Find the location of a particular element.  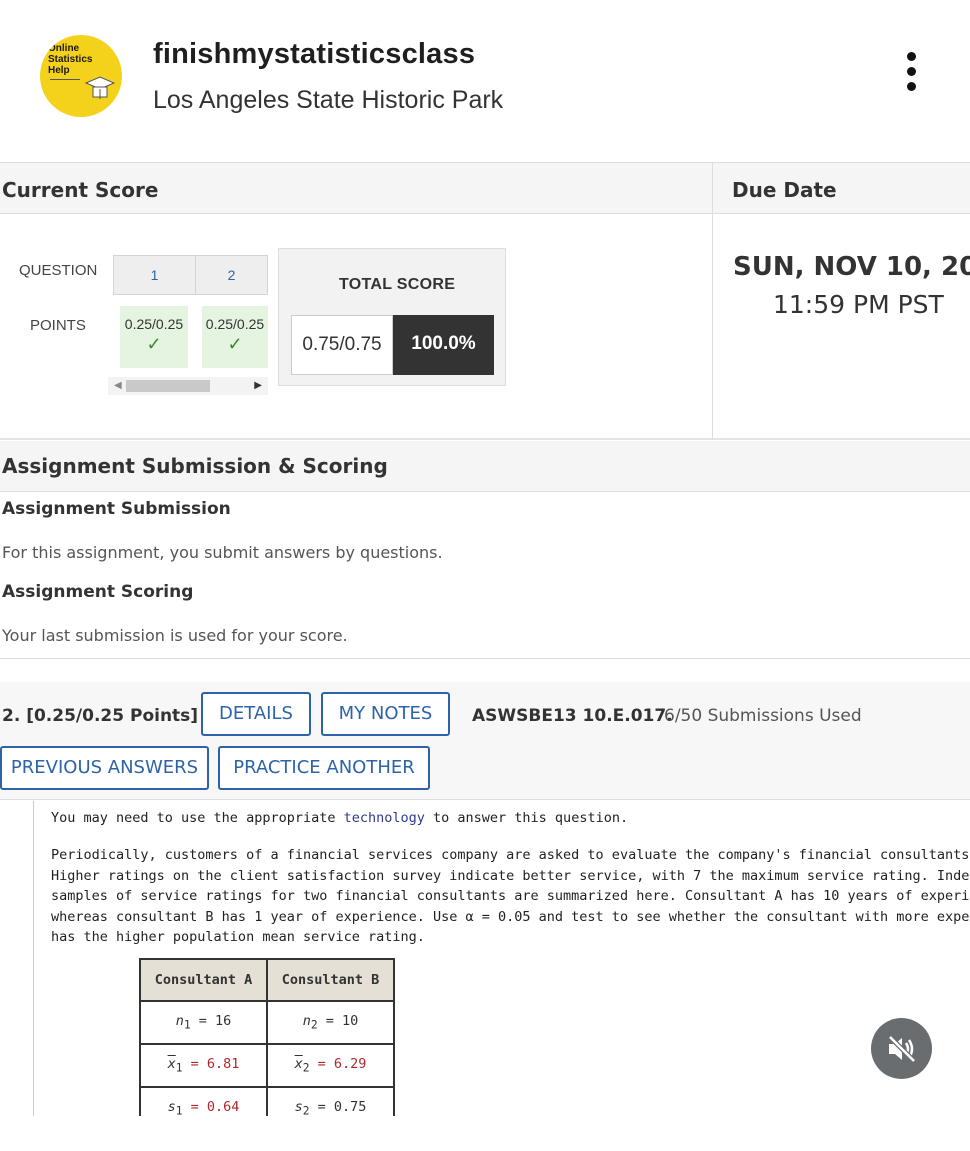

n2-cell: n2 = 10 is located at coordinates (330, 1022).